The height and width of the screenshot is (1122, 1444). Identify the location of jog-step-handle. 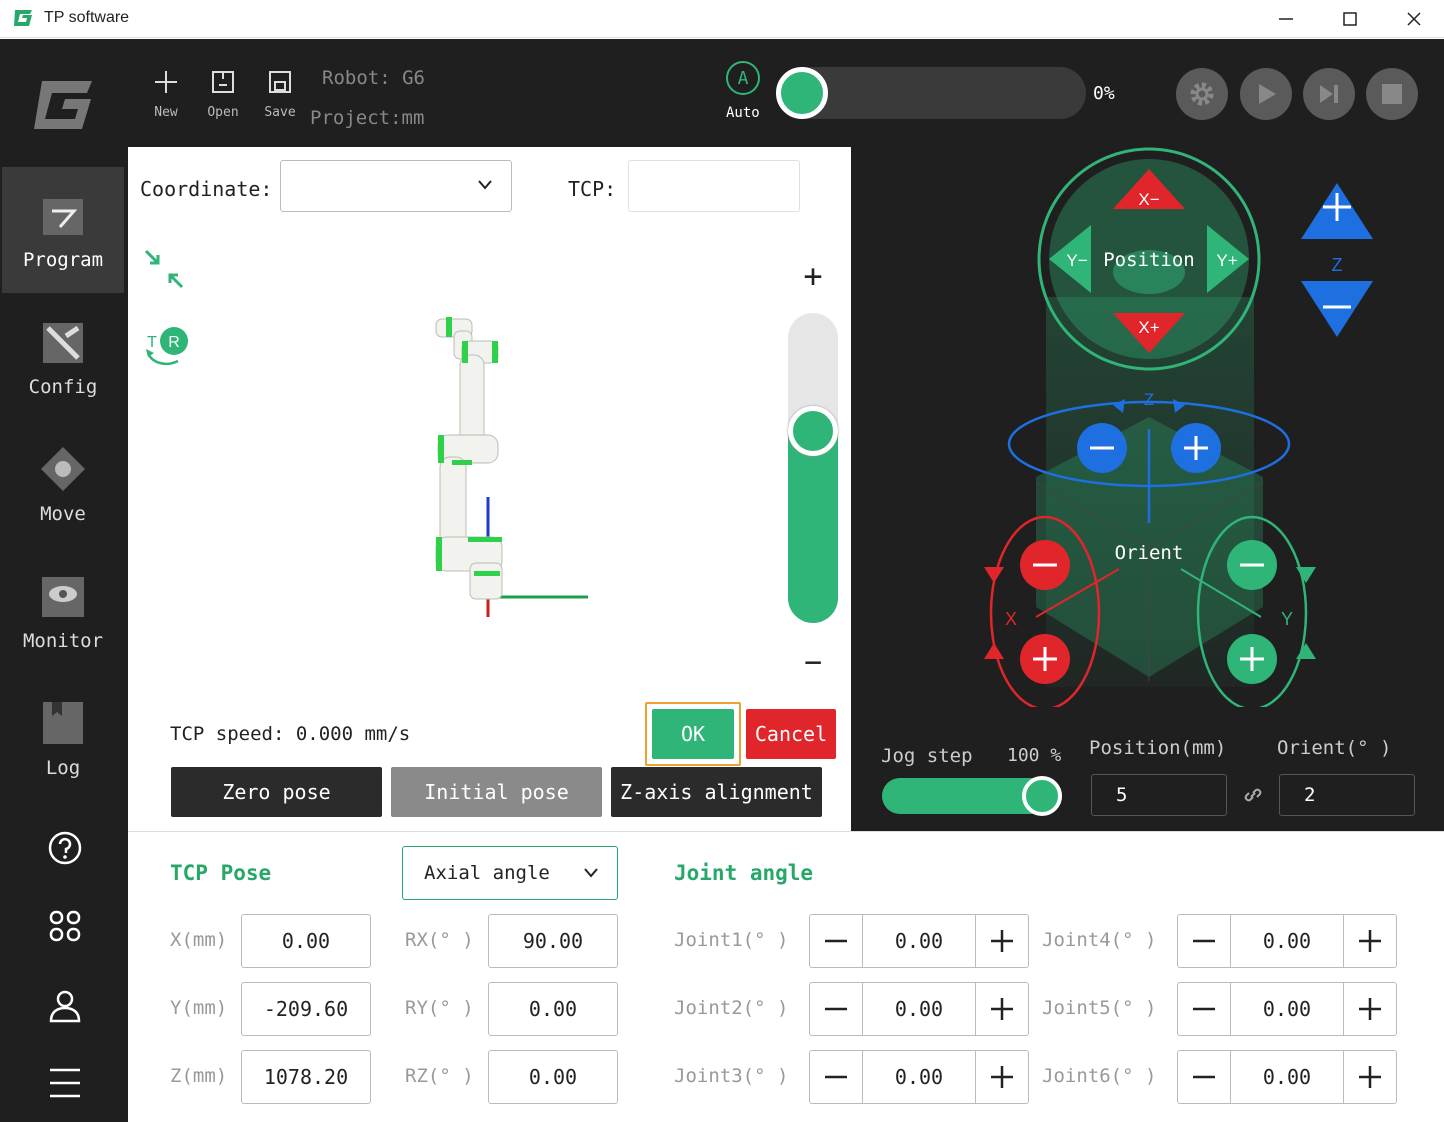
(1042, 796).